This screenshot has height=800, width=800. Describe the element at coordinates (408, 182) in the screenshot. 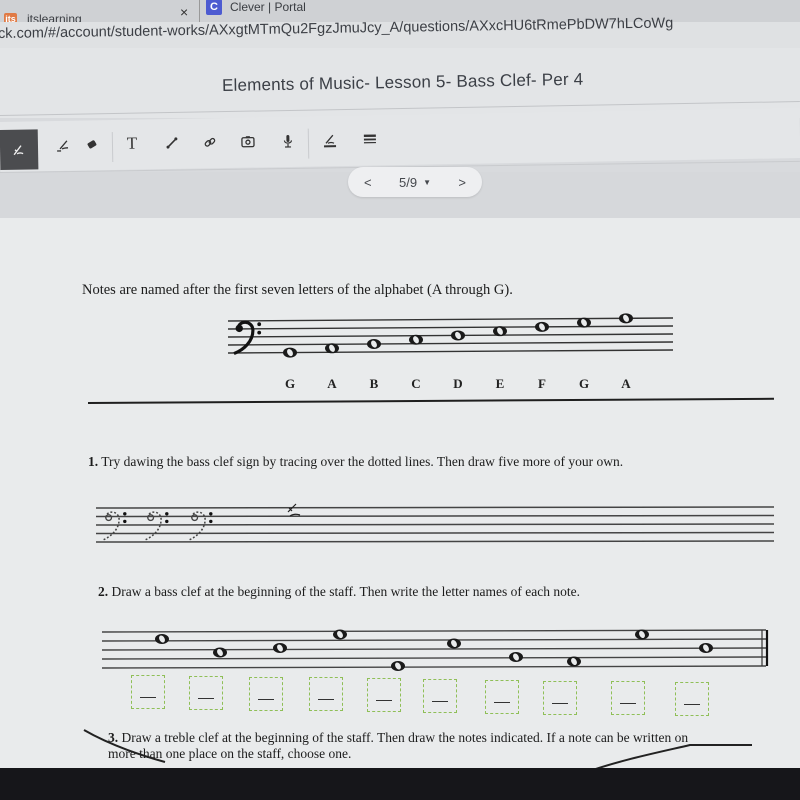

I see `page-indicator: 5/9` at that location.